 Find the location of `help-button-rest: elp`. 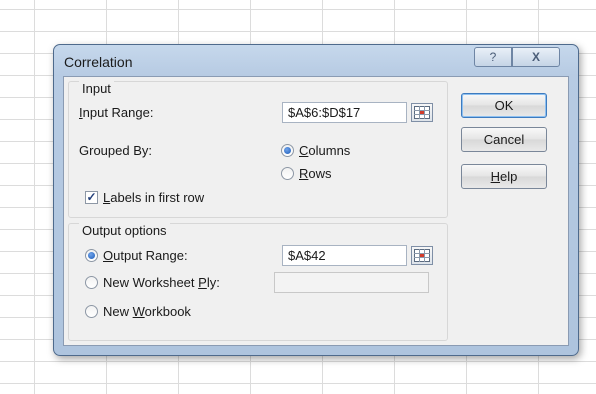

help-button-rest: elp is located at coordinates (509, 176).